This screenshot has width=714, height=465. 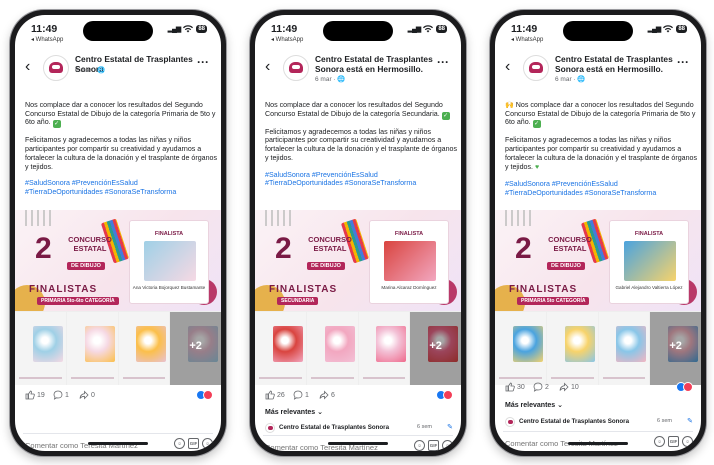 I want to click on like-icon, so click(x=270, y=395).